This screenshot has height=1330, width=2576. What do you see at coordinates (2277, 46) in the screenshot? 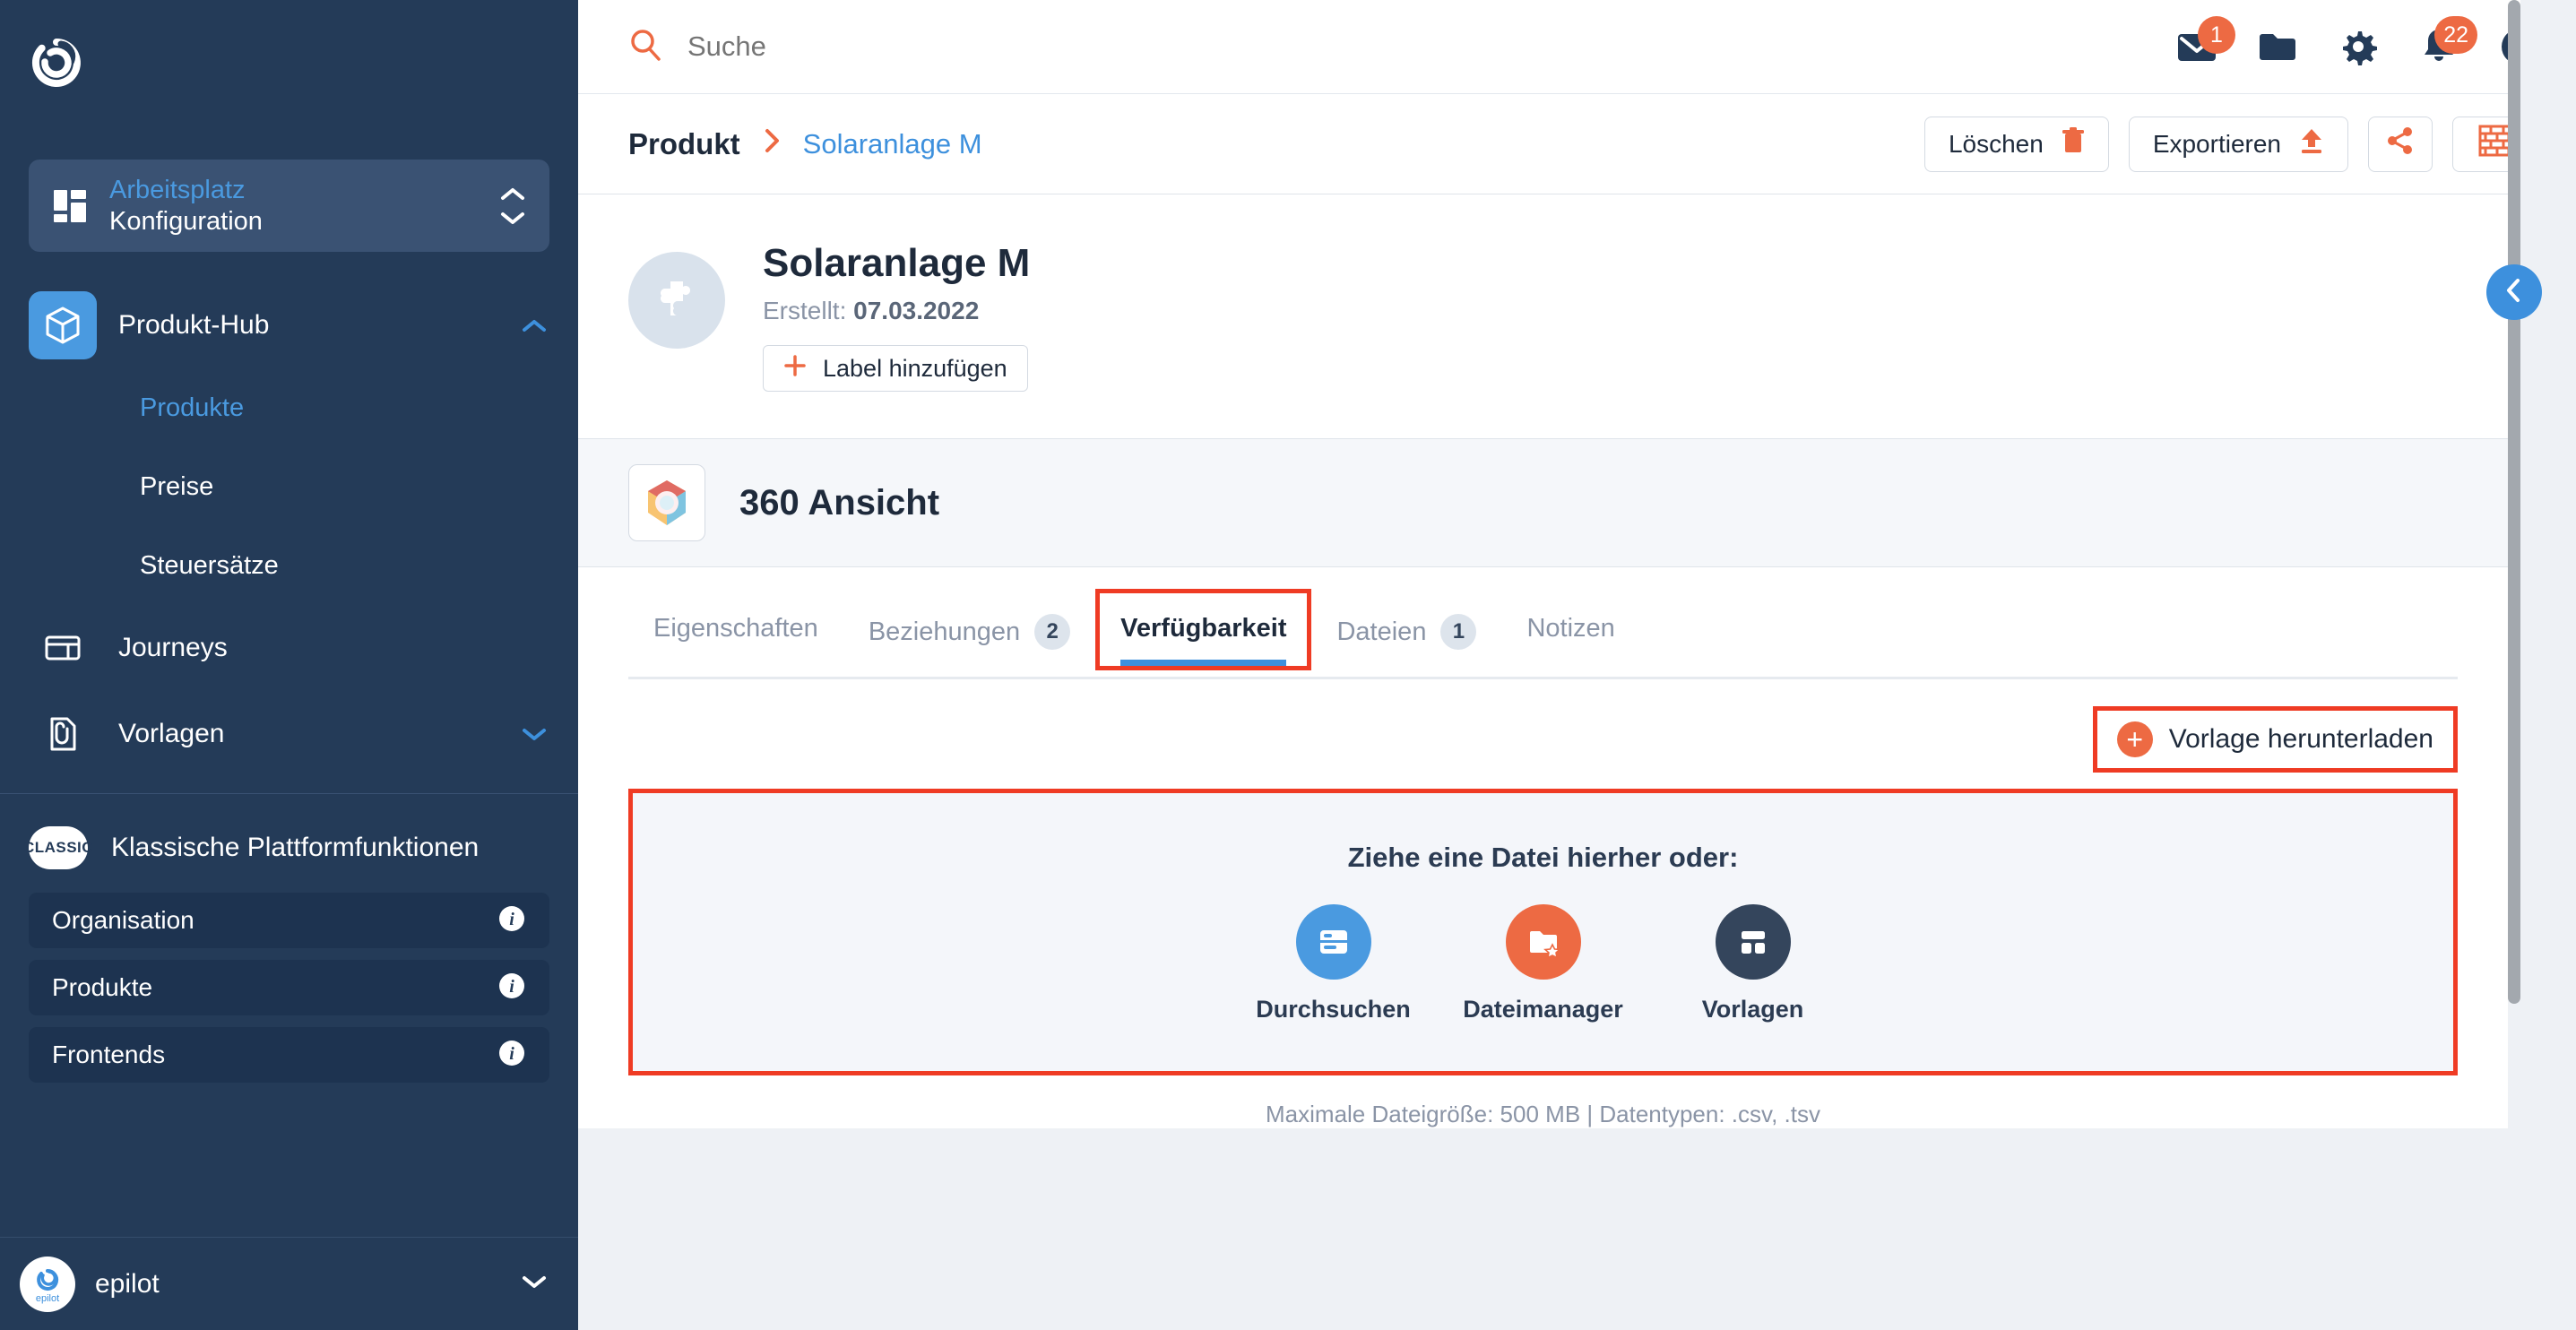
I see `folder-icon` at bounding box center [2277, 46].